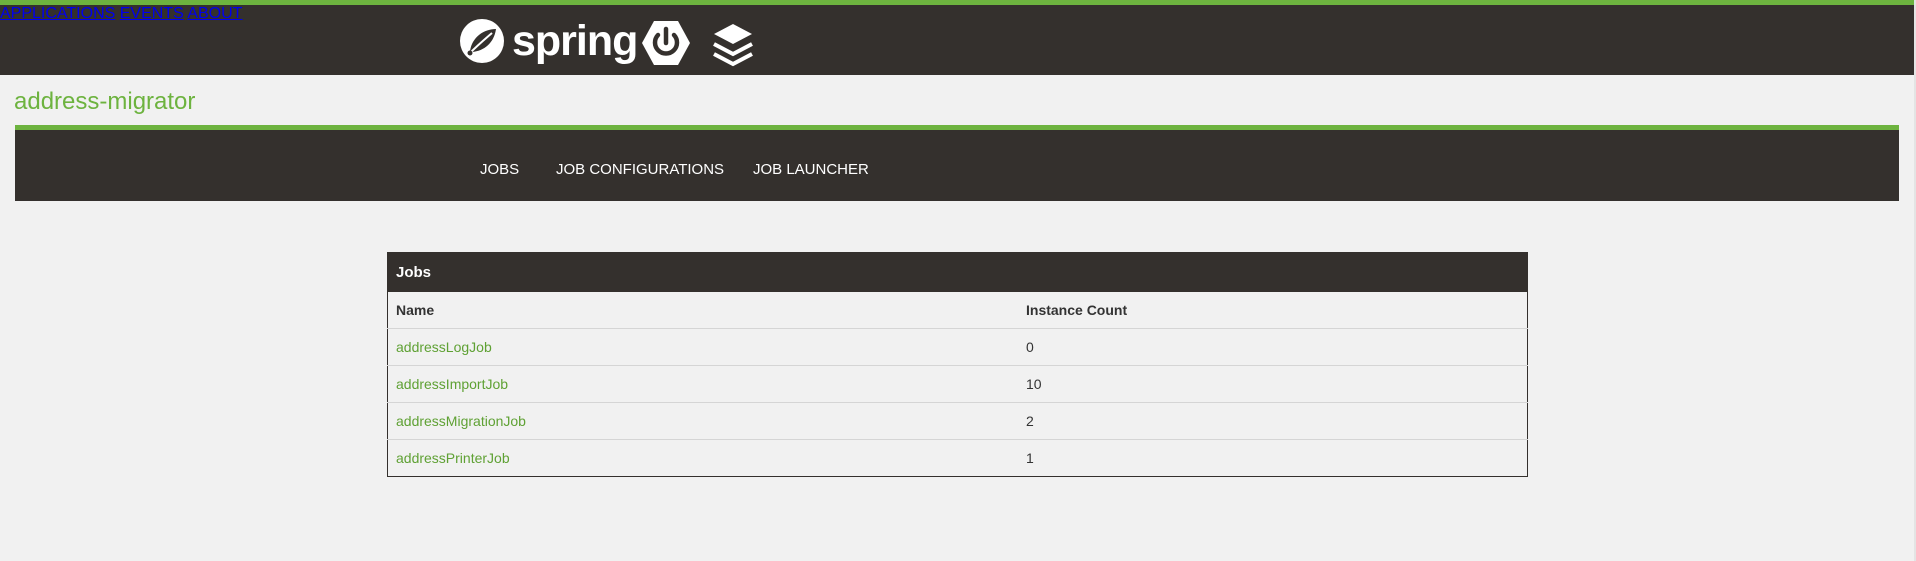 Image resolution: width=1916 pixels, height=561 pixels. Describe the element at coordinates (666, 43) in the screenshot. I see `spring-boot-power-icon` at that location.